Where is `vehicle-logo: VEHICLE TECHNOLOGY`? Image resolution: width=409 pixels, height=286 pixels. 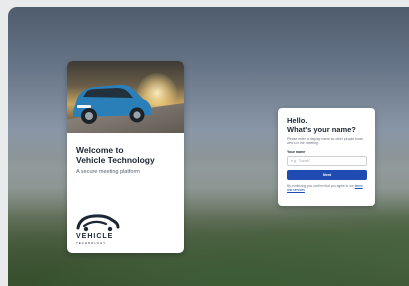 vehicle-logo: VEHICLE TECHNOLOGY is located at coordinates (106, 228).